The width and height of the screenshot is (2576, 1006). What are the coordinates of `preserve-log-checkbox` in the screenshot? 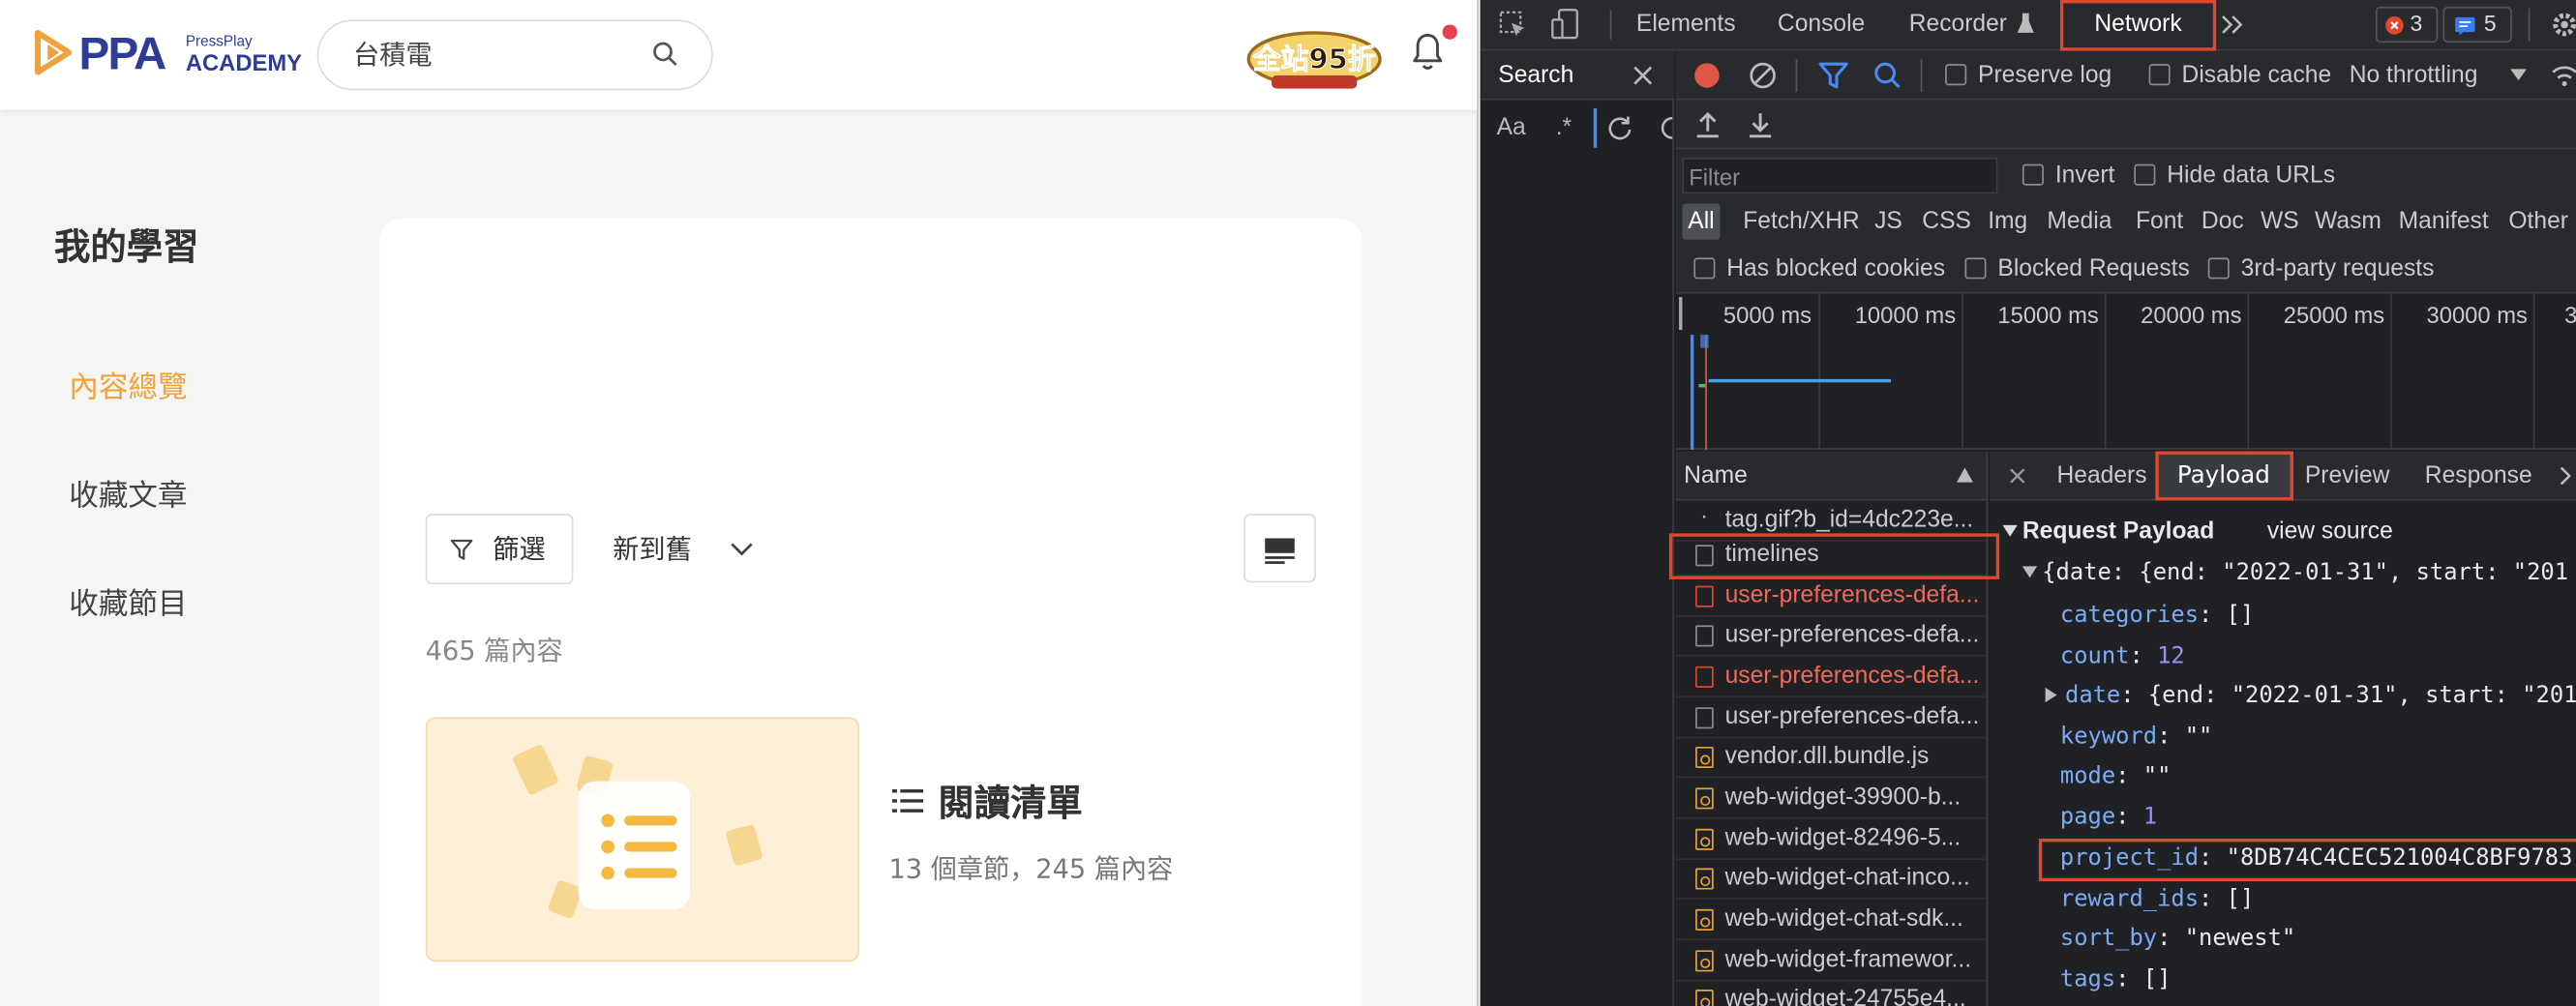 It's located at (1956, 75).